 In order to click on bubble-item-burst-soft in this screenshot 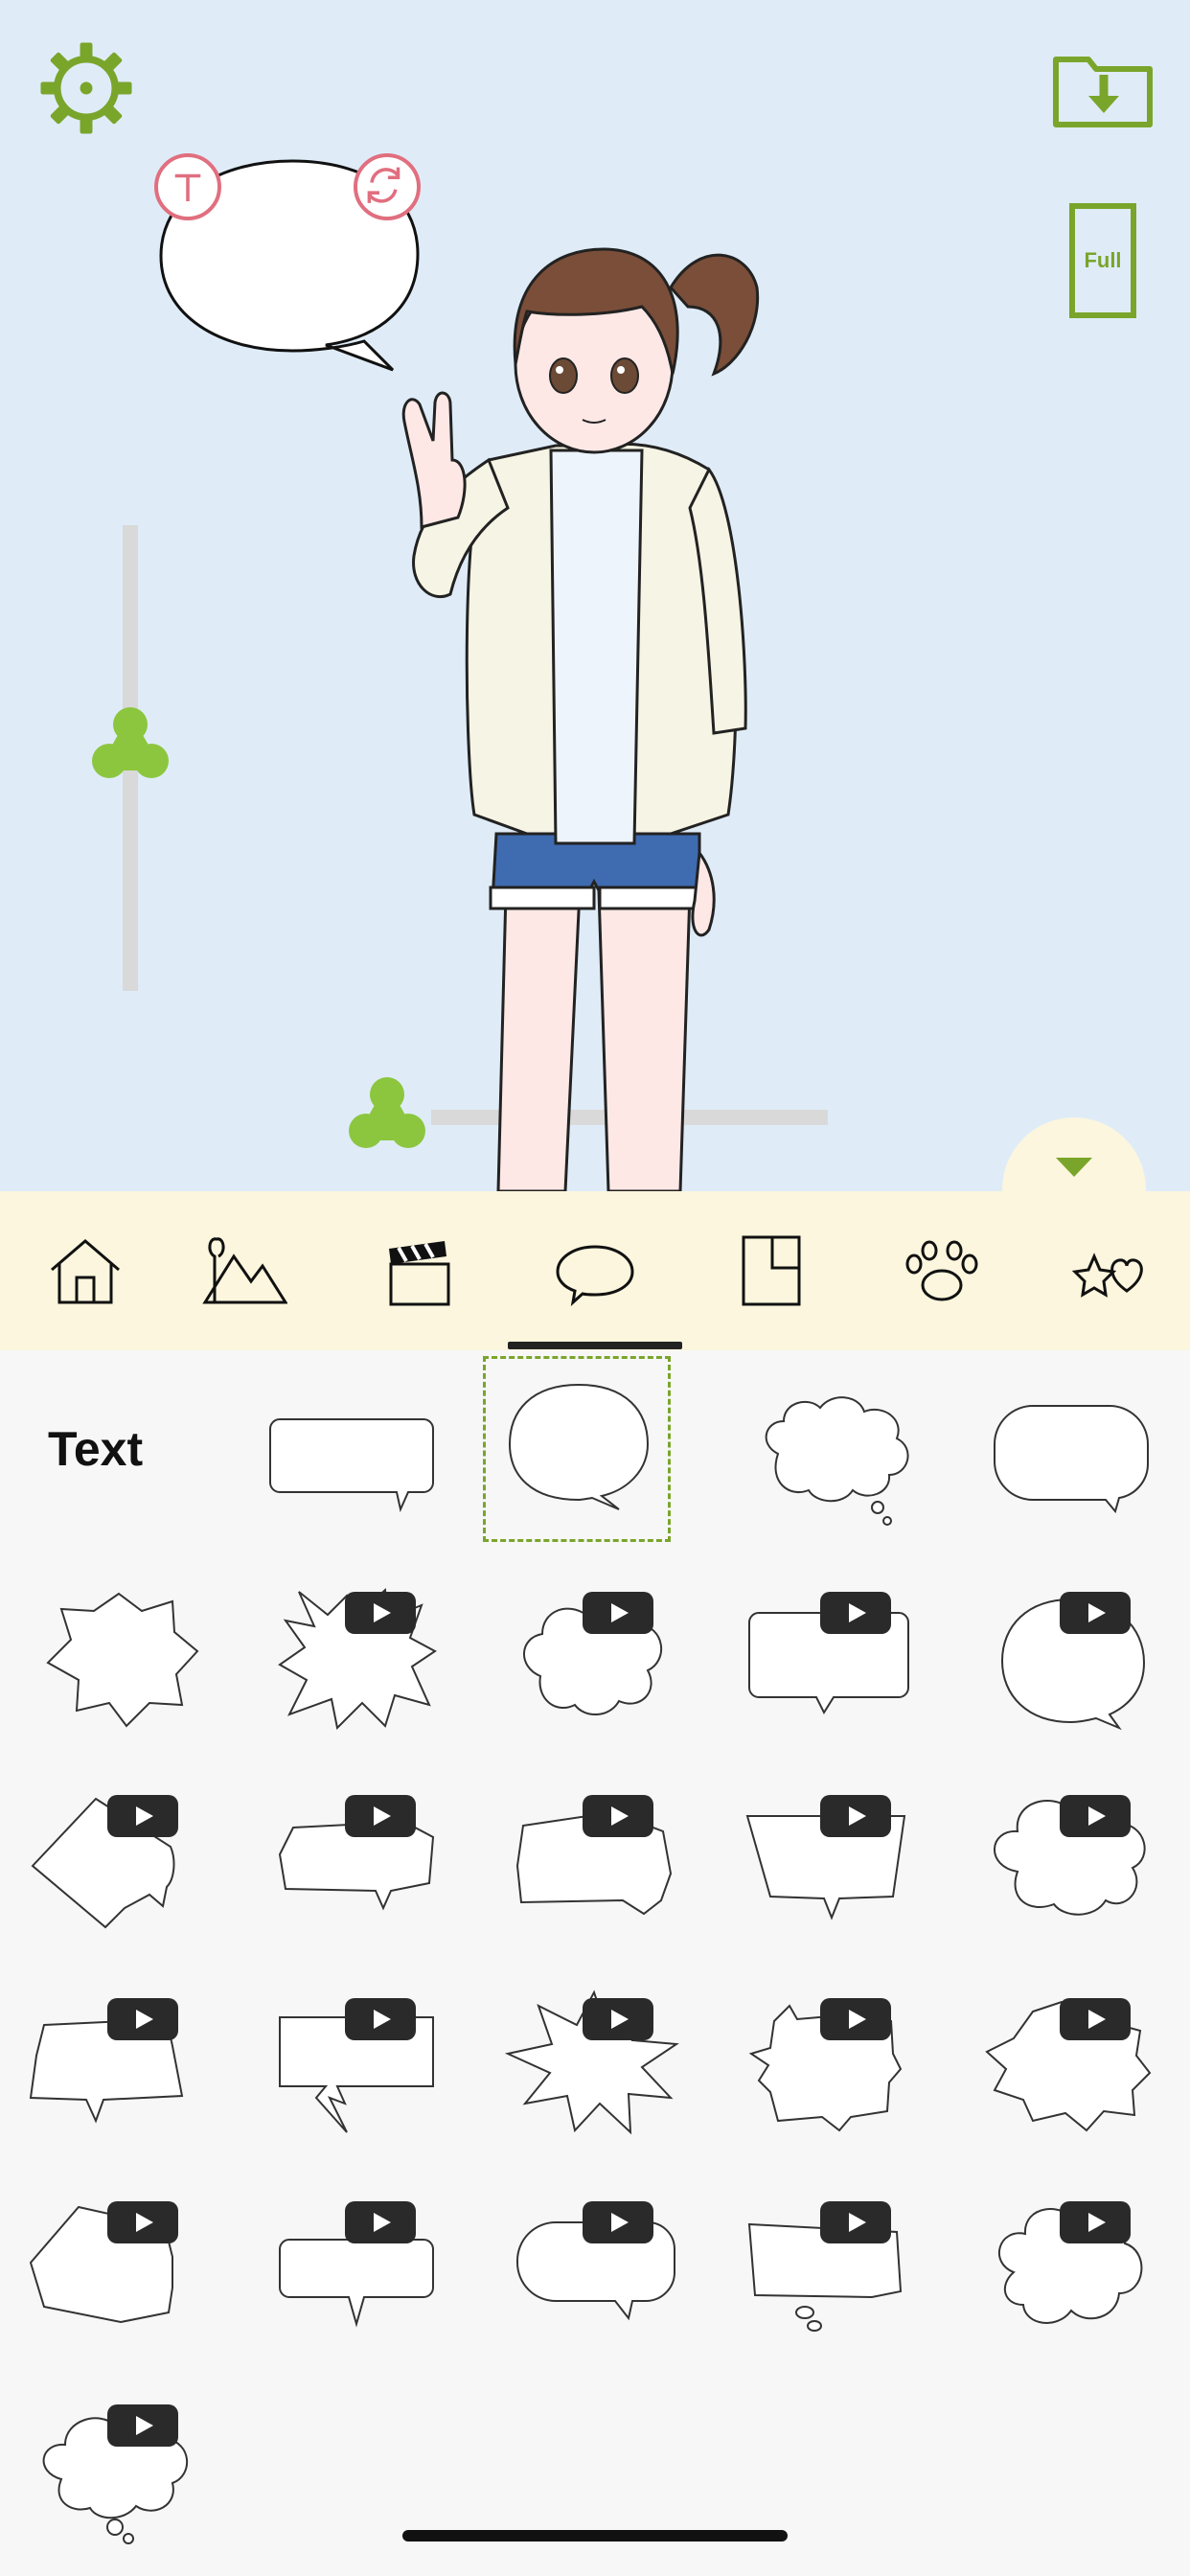, I will do `click(119, 1655)`.